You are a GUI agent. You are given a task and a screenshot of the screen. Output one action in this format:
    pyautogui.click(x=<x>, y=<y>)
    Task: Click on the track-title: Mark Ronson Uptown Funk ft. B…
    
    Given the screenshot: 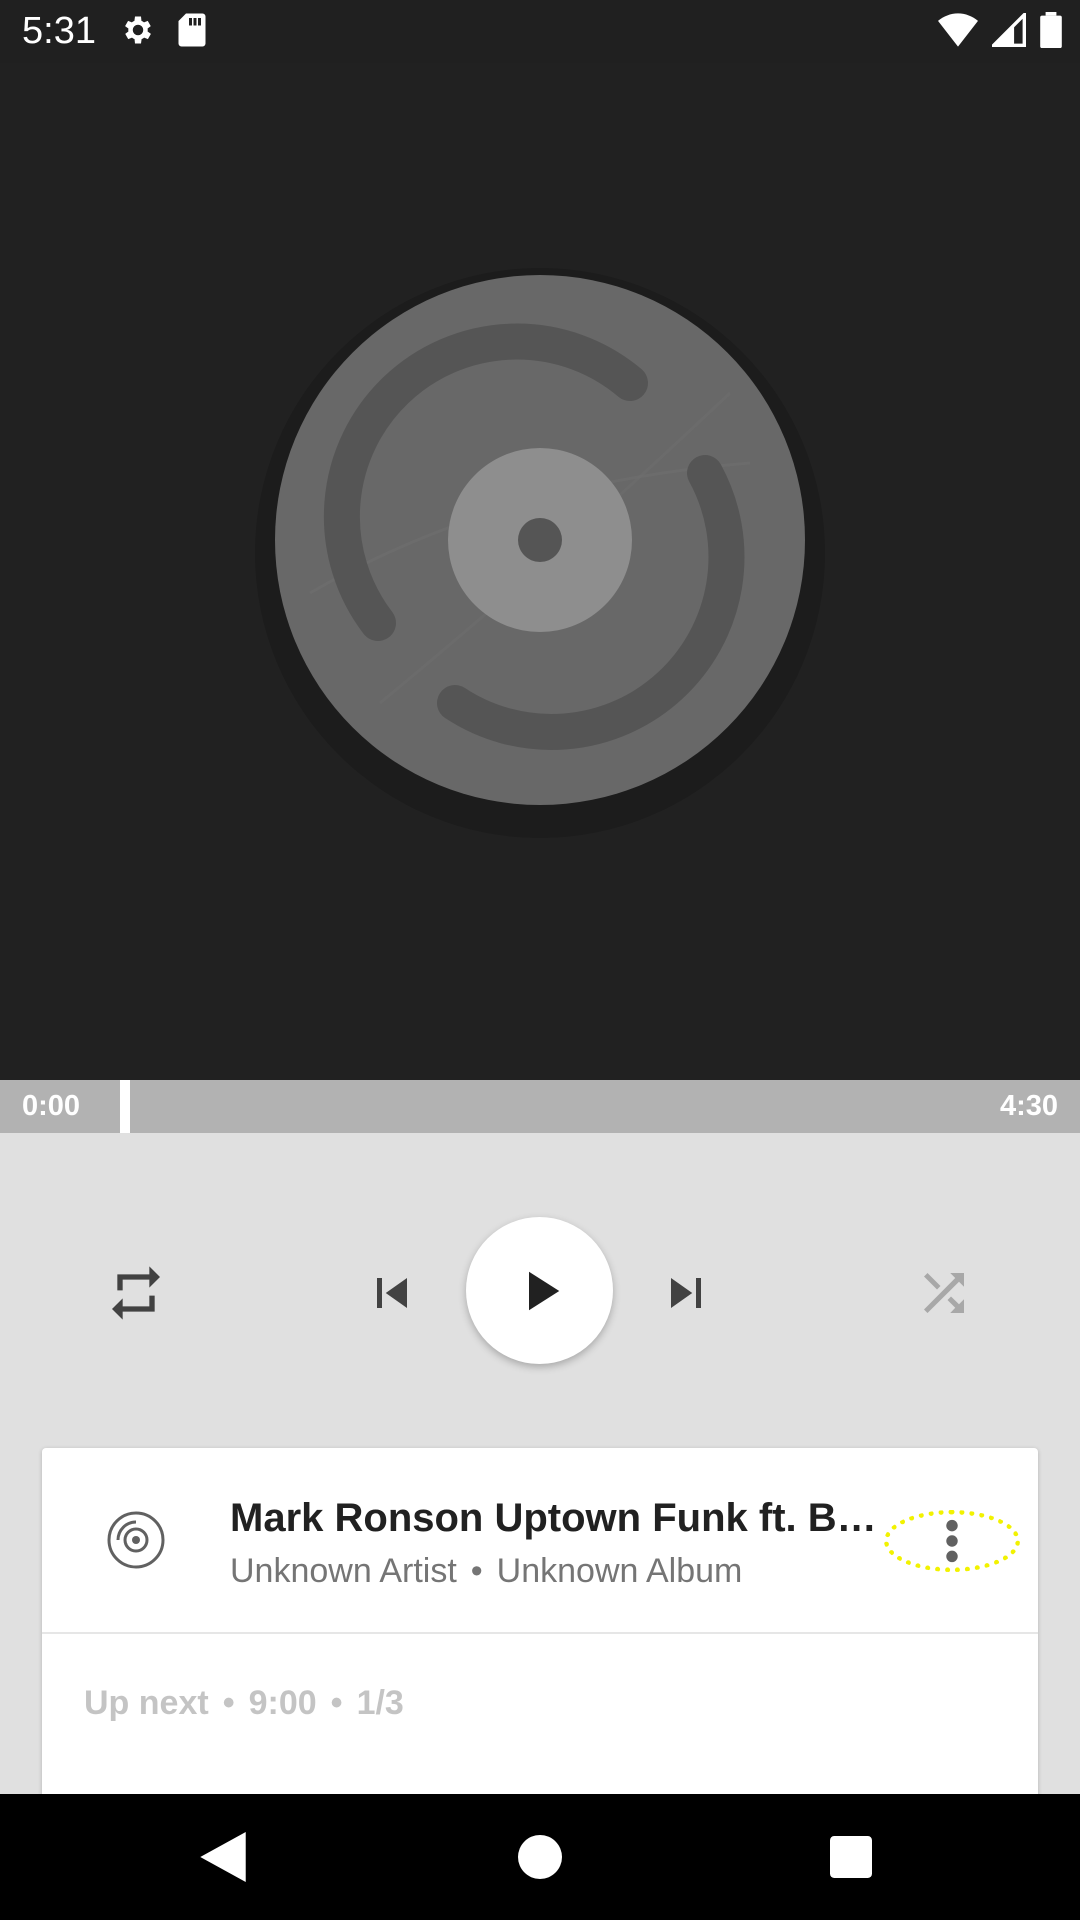 What is the action you would take?
    pyautogui.click(x=553, y=1518)
    